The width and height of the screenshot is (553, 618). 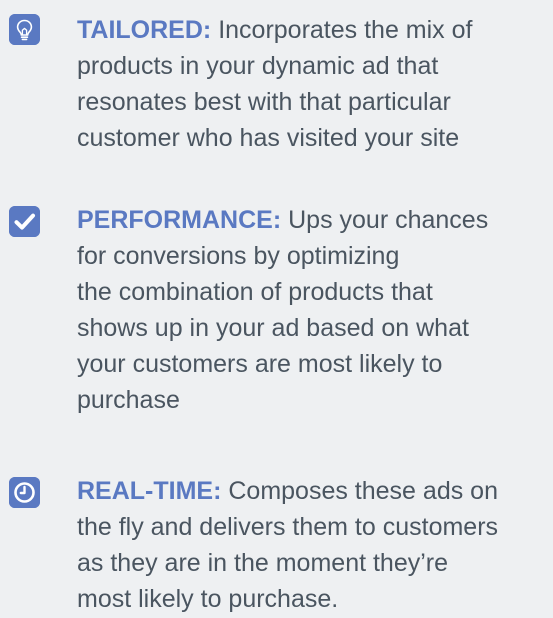 I want to click on feature-line: the fly and delivers them to customers, so click(x=288, y=527).